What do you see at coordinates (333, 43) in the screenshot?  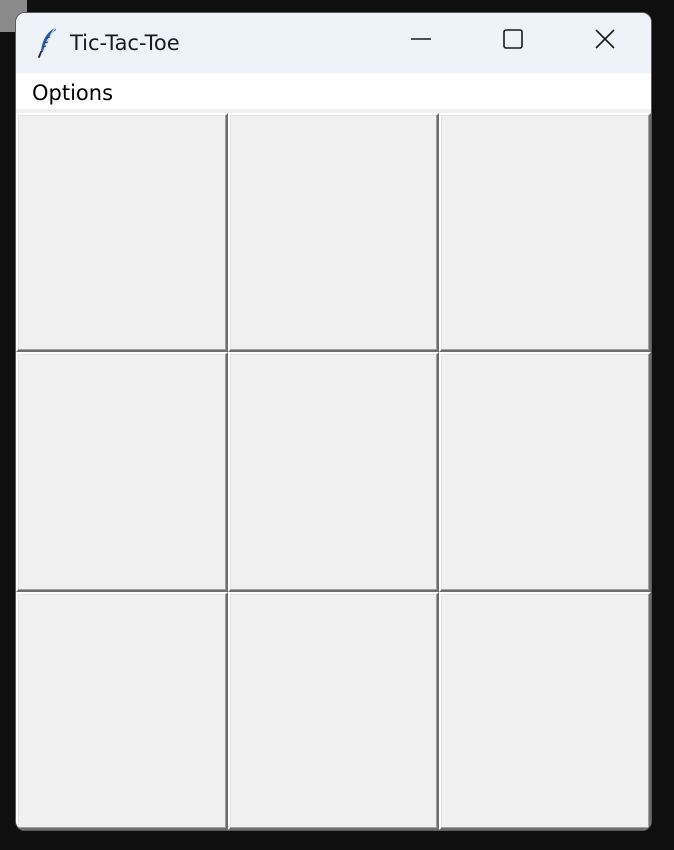 I see `title-bar: Tic-Tac-Toe` at bounding box center [333, 43].